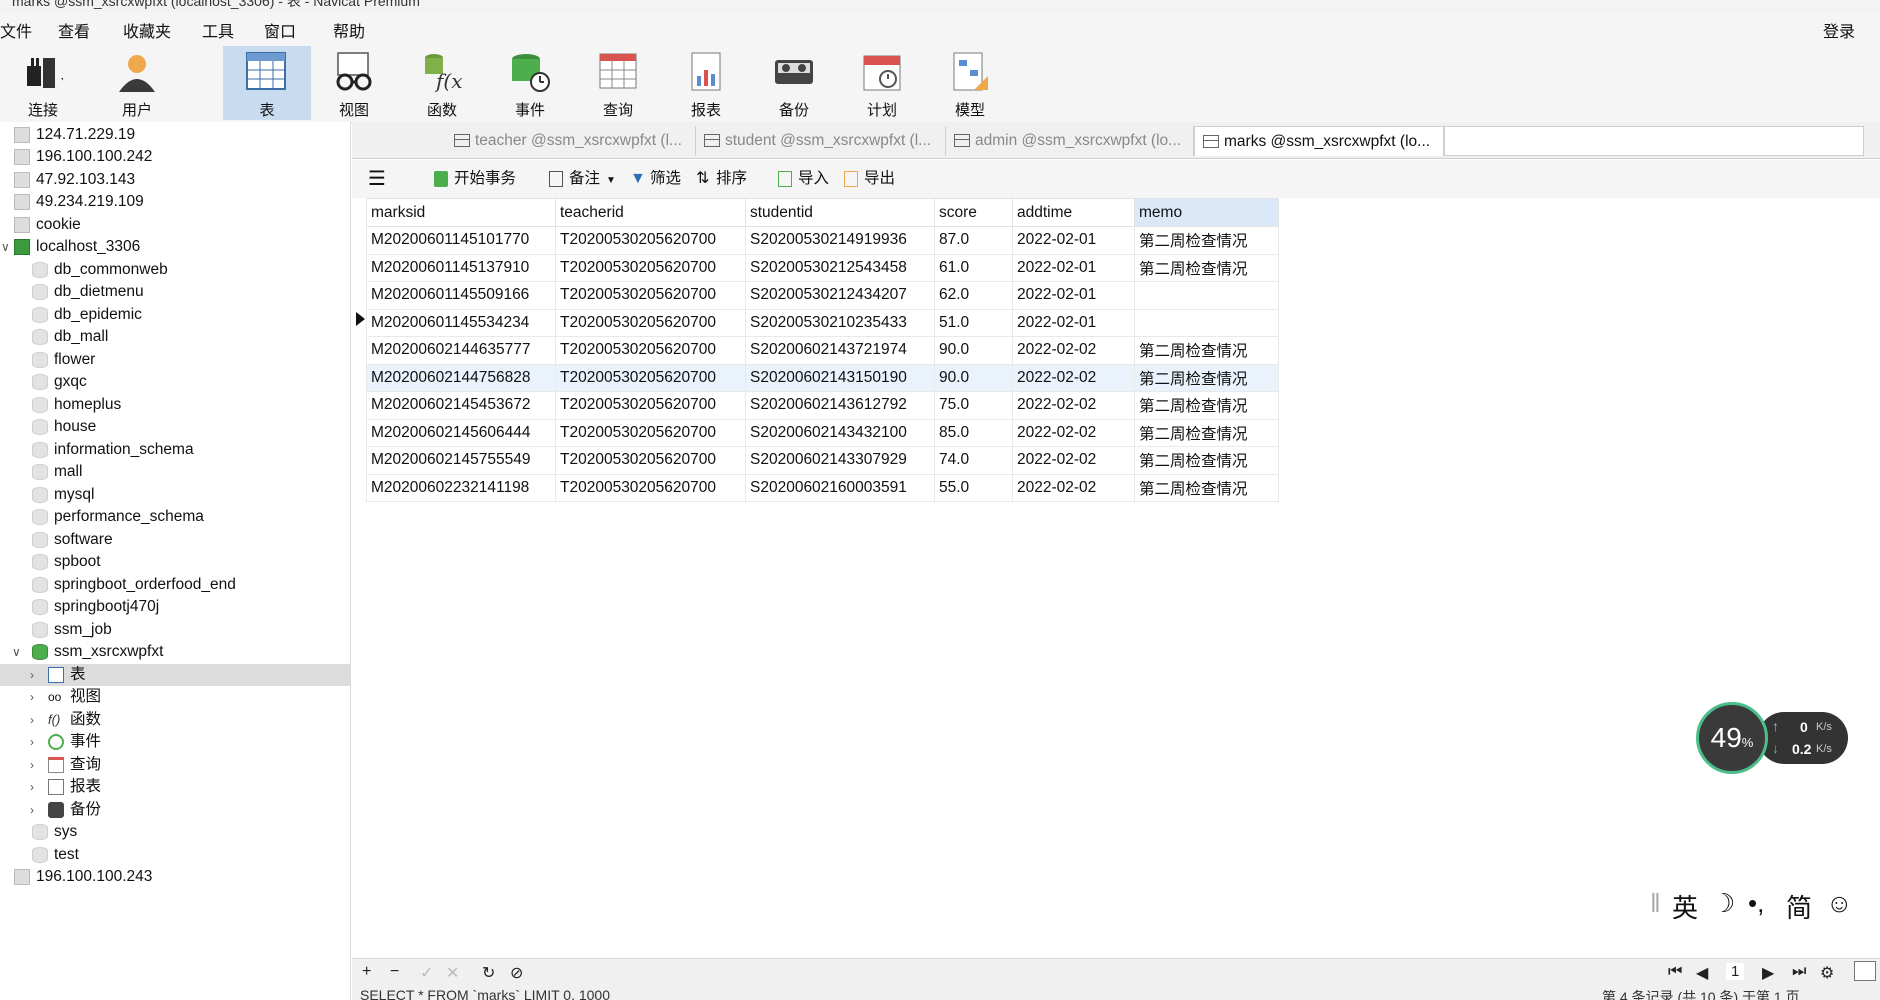 This screenshot has width=1880, height=1000. I want to click on menu-window: 窗口, so click(280, 30).